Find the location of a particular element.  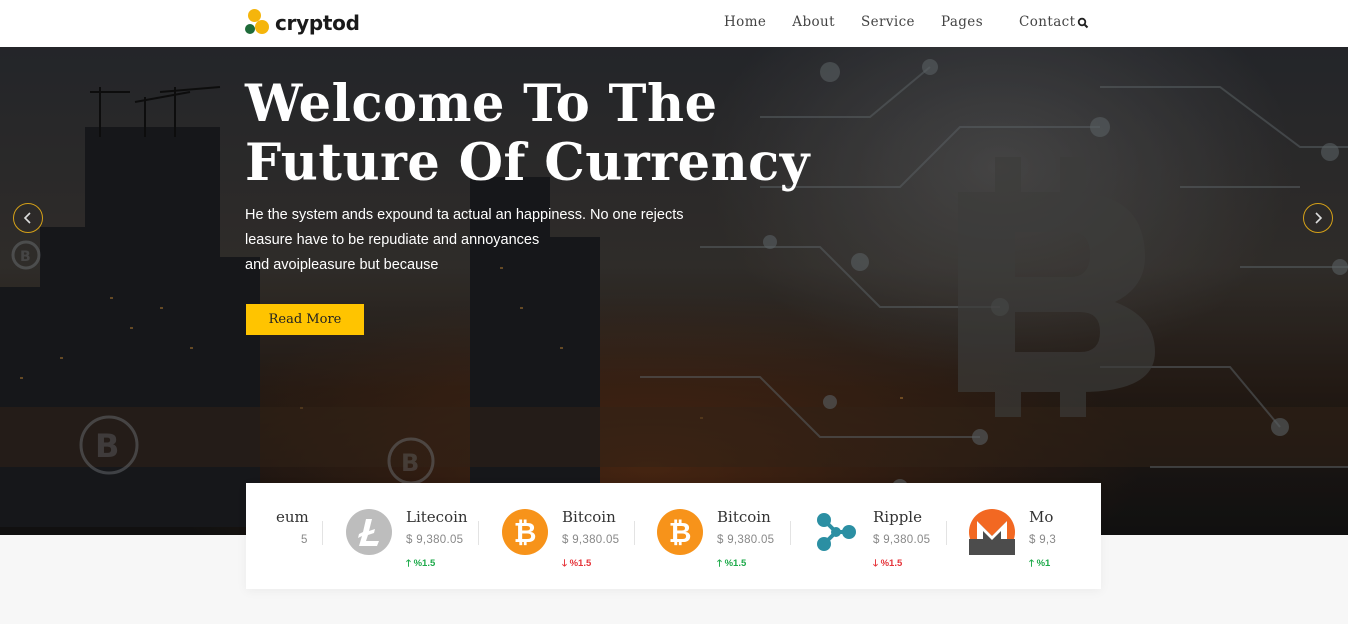

hero-title: Welcome To The Future Of Currency is located at coordinates (555, 134).